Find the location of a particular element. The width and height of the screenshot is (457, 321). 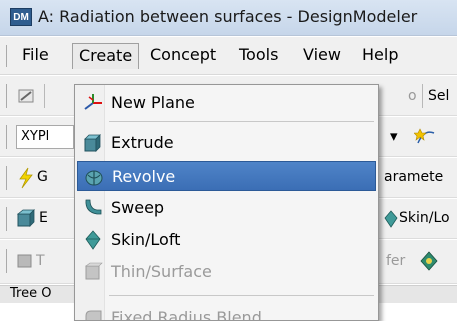

menu-concept: Concept is located at coordinates (183, 56).